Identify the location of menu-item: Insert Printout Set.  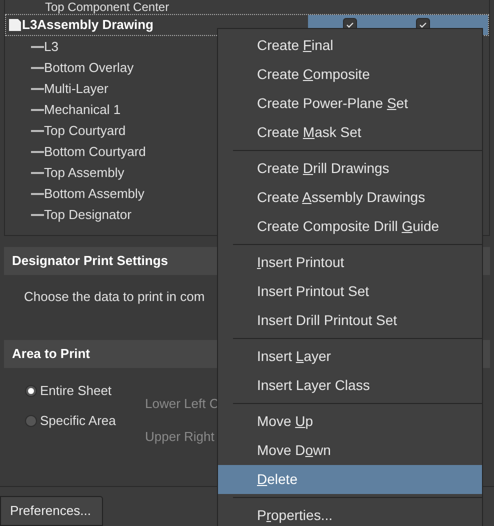
(350, 291).